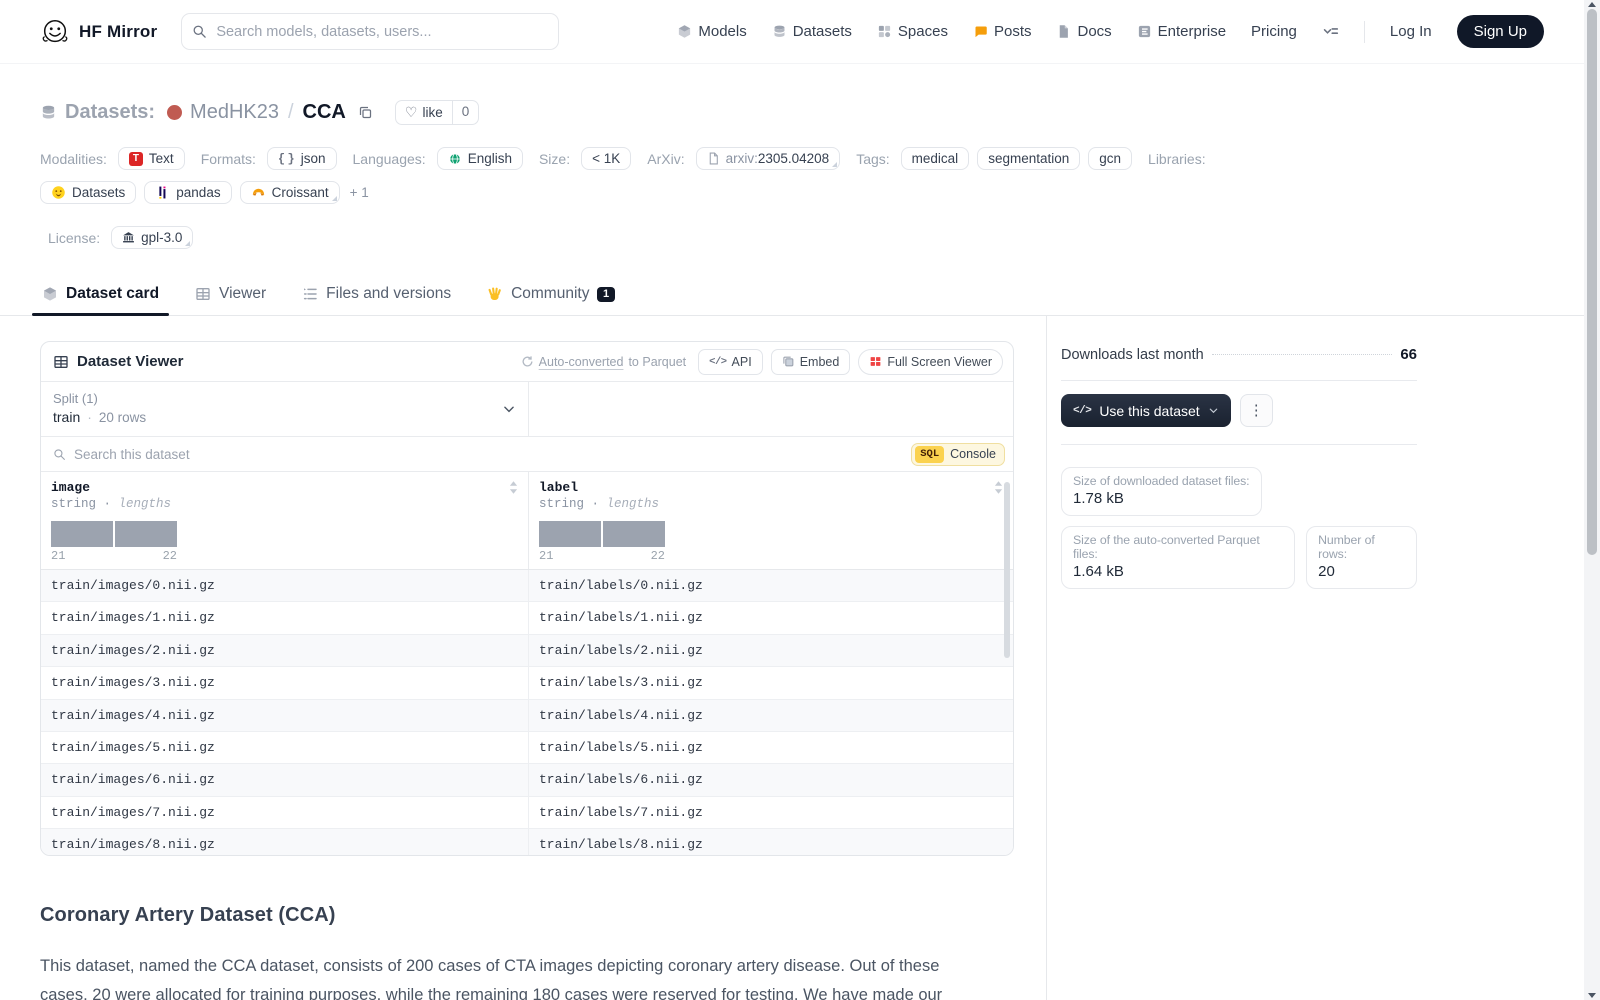  I want to click on cell-image: train/images/2.nii.gz, so click(285, 650).